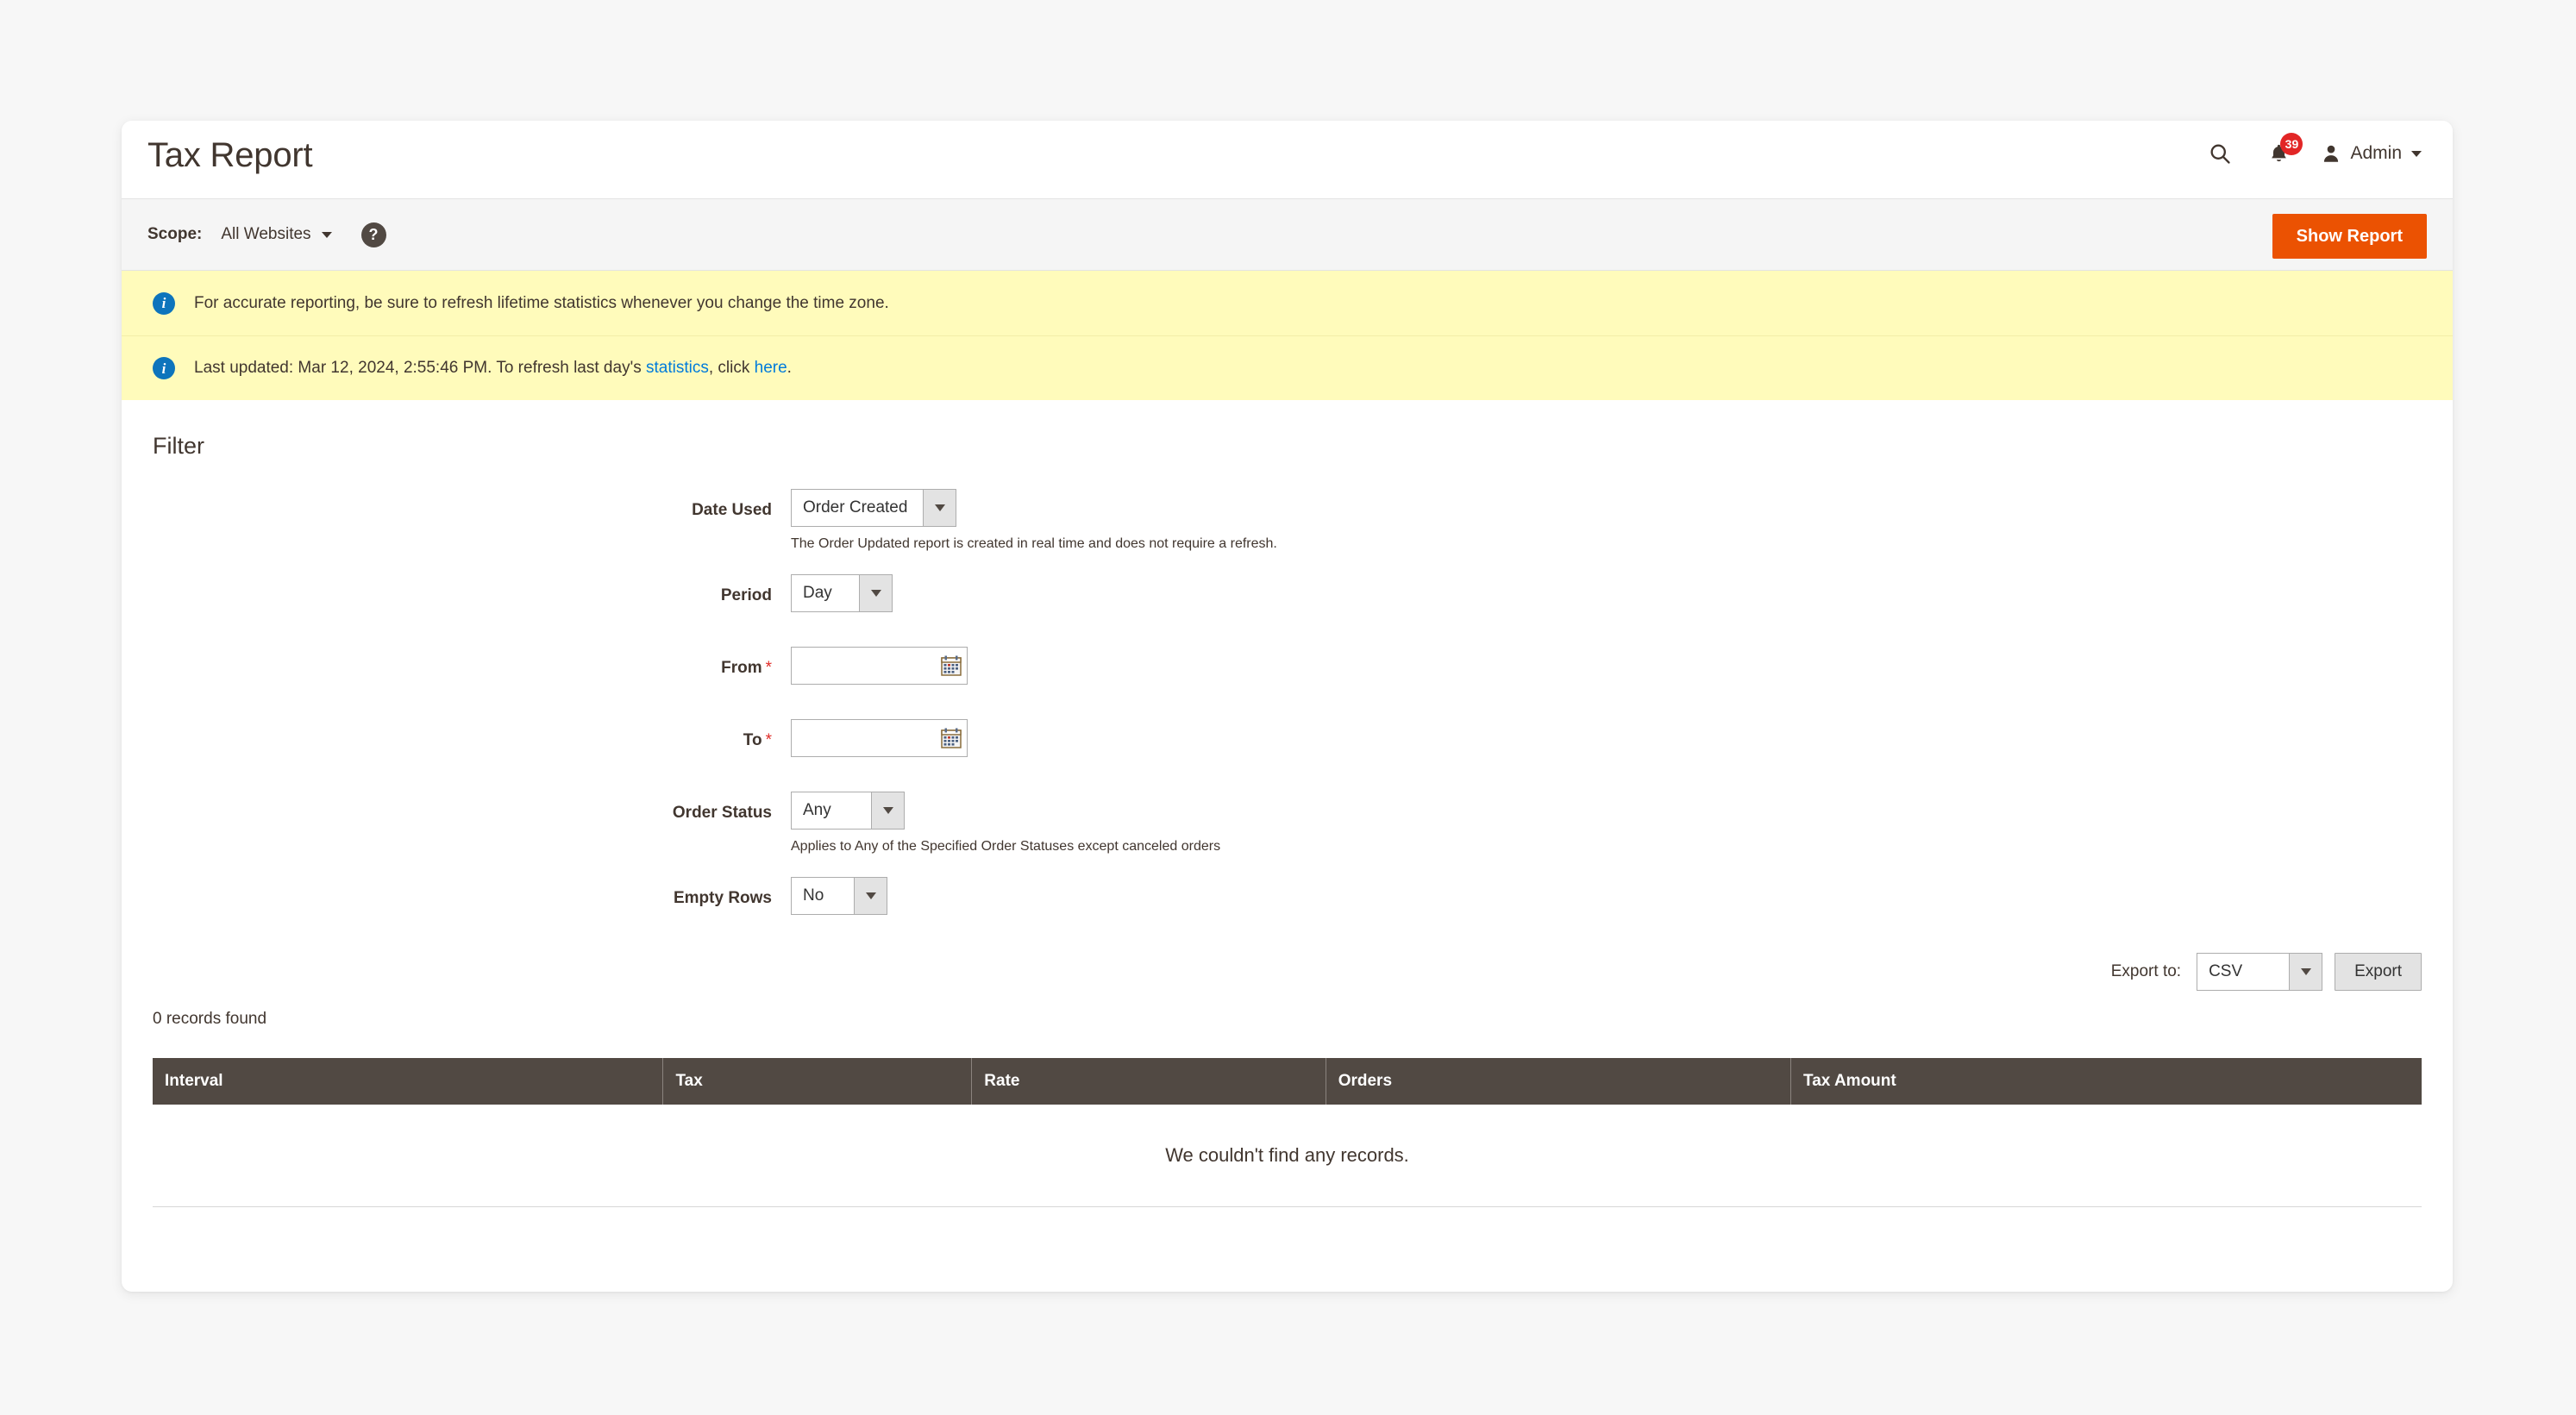  What do you see at coordinates (1287, 234) in the screenshot?
I see `scope-bar: Scope: All Websites ? Show Report` at bounding box center [1287, 234].